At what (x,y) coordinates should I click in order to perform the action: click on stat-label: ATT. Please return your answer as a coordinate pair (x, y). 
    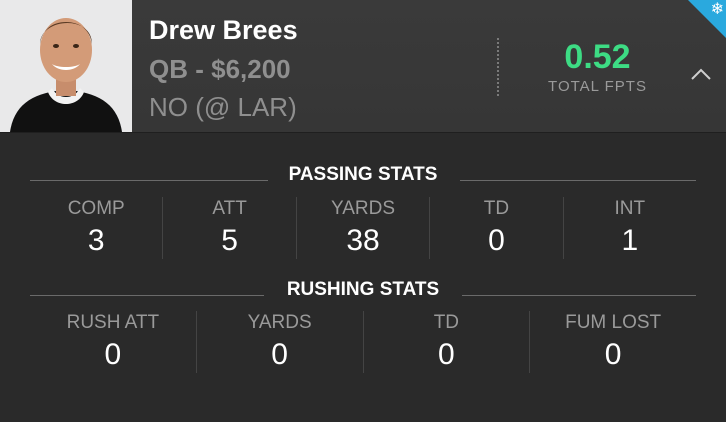
    Looking at the image, I should click on (229, 208).